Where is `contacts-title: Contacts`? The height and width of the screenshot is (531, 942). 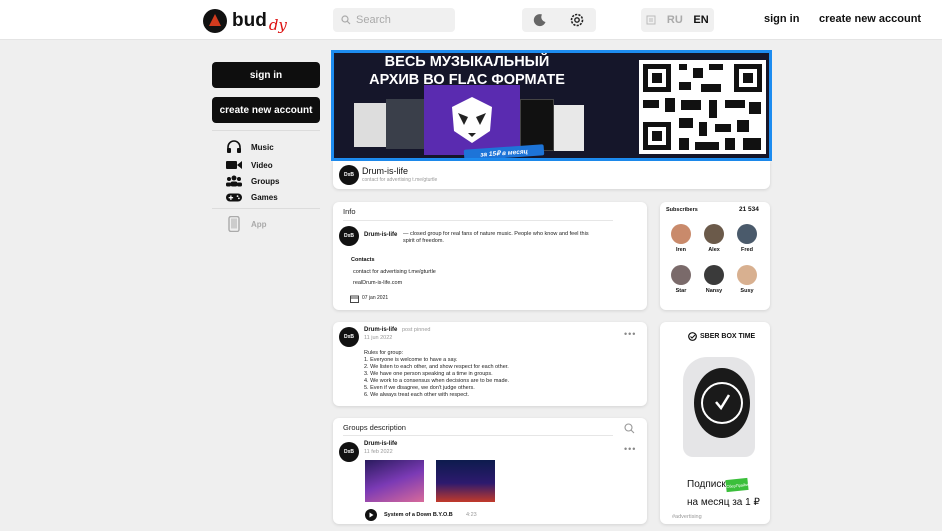 contacts-title: Contacts is located at coordinates (363, 260).